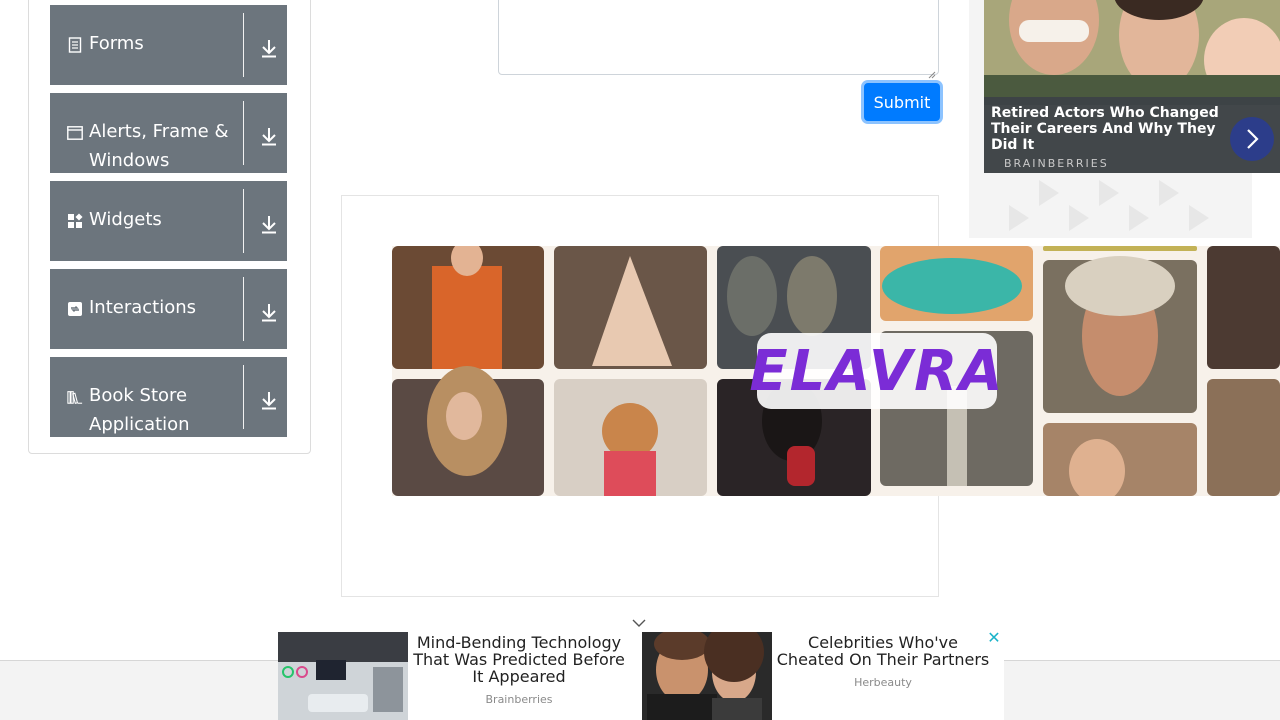  Describe the element at coordinates (994, 638) in the screenshot. I see `close-icon: ✕` at that location.